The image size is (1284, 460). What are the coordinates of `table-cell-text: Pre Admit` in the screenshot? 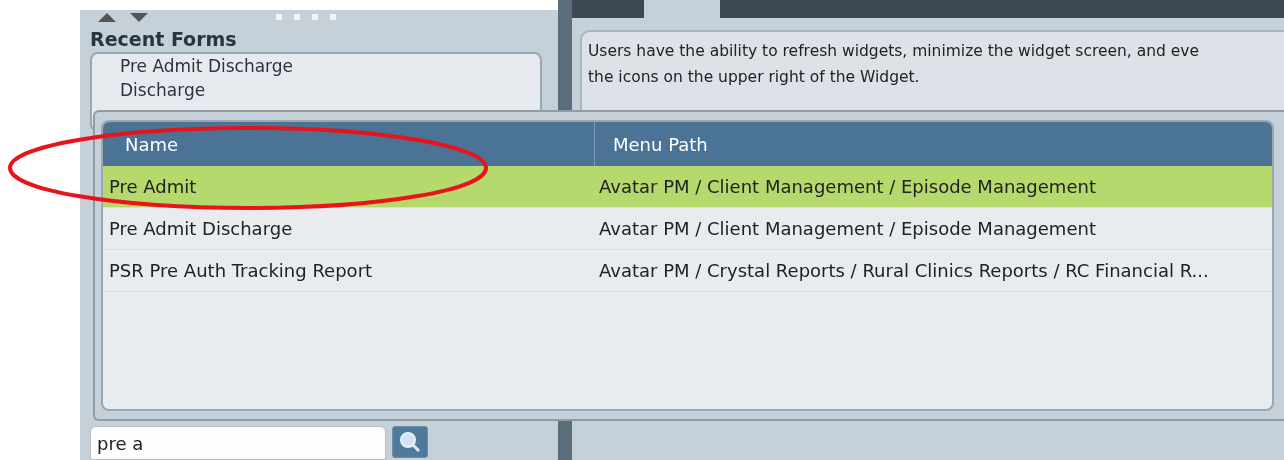 It's located at (153, 187).